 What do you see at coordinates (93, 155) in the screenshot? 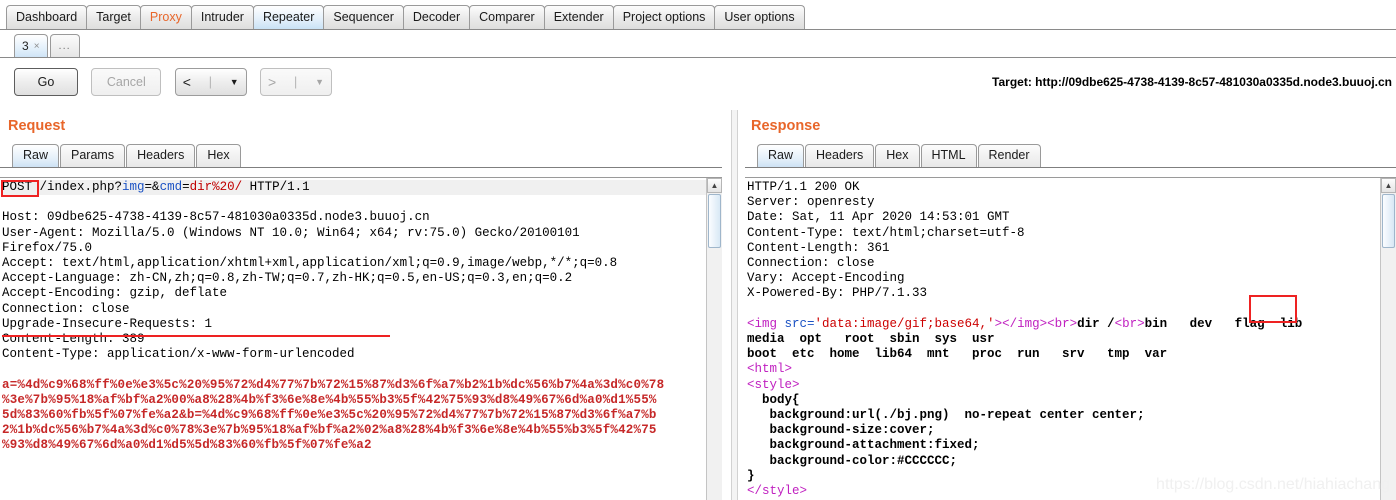
I see `request-tab-params: Params` at bounding box center [93, 155].